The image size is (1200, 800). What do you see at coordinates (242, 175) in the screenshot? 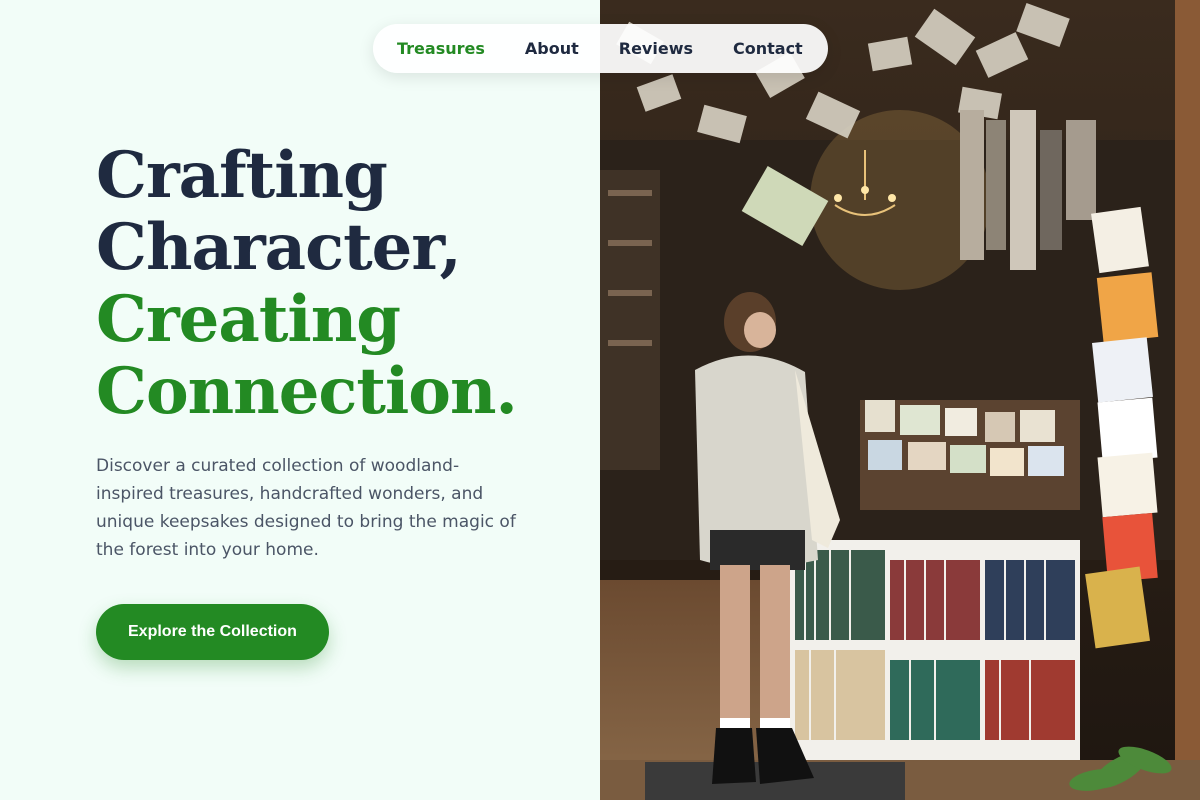
I see `headline-line-1: Crafting` at bounding box center [242, 175].